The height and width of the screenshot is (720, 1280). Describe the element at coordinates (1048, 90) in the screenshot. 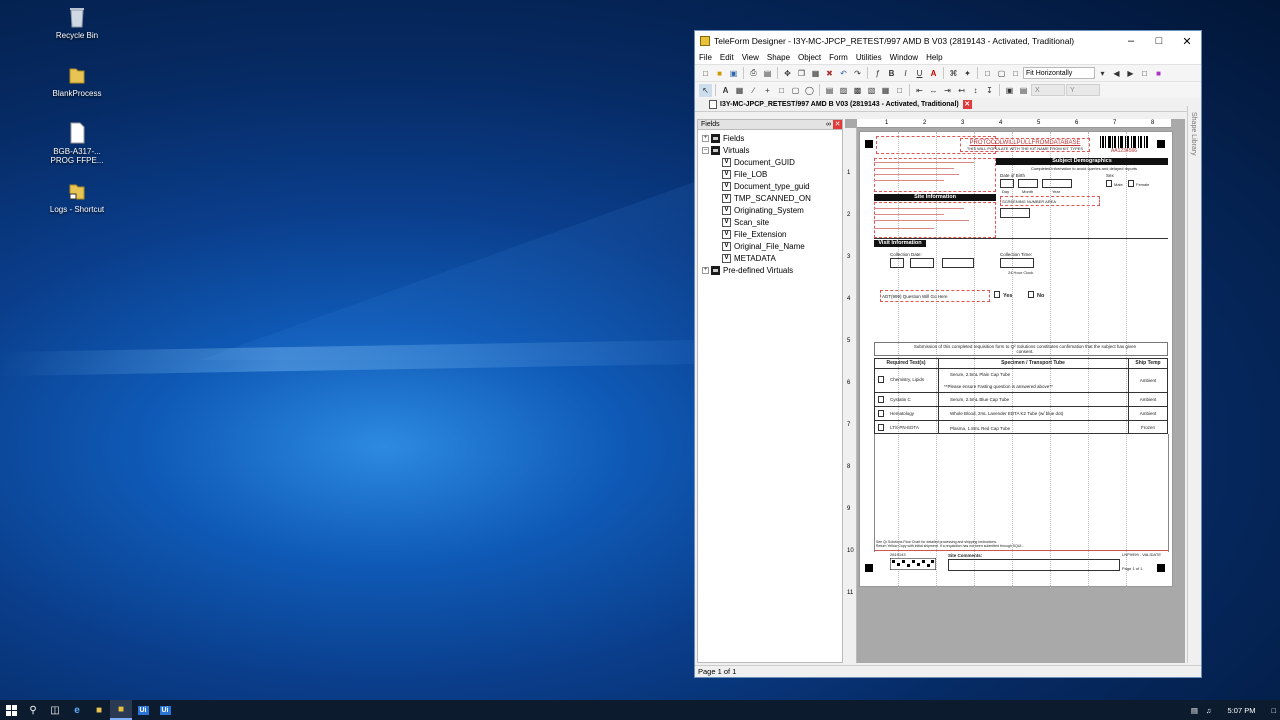

I see `x-coordinate: X` at that location.